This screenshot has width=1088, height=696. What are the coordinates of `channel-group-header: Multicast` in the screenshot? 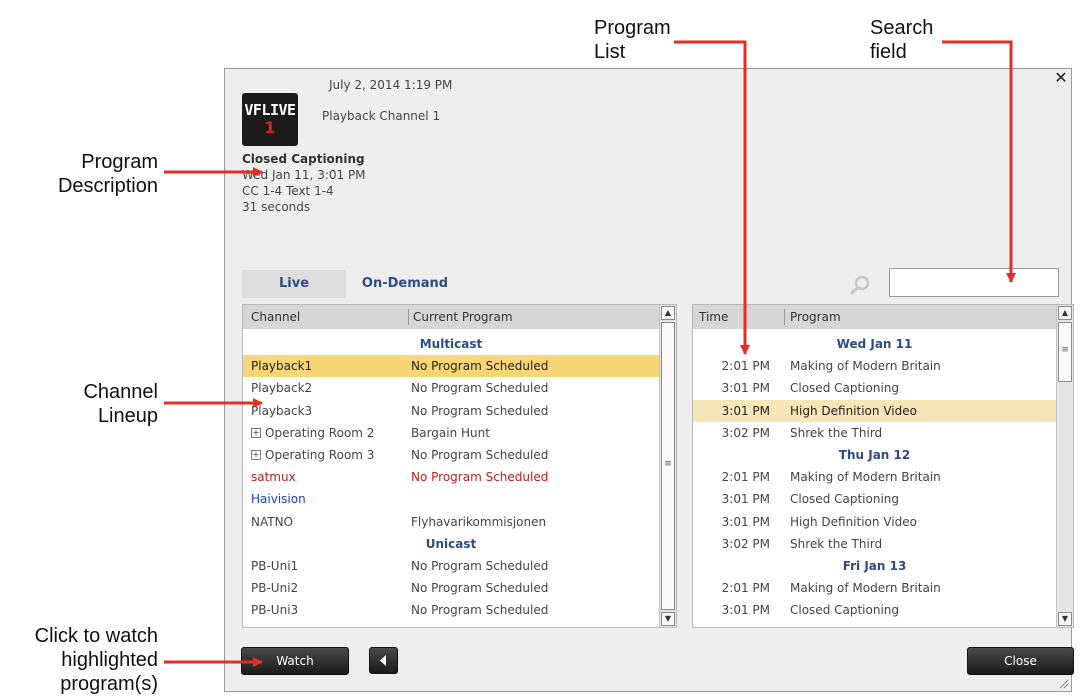 It's located at (451, 344).